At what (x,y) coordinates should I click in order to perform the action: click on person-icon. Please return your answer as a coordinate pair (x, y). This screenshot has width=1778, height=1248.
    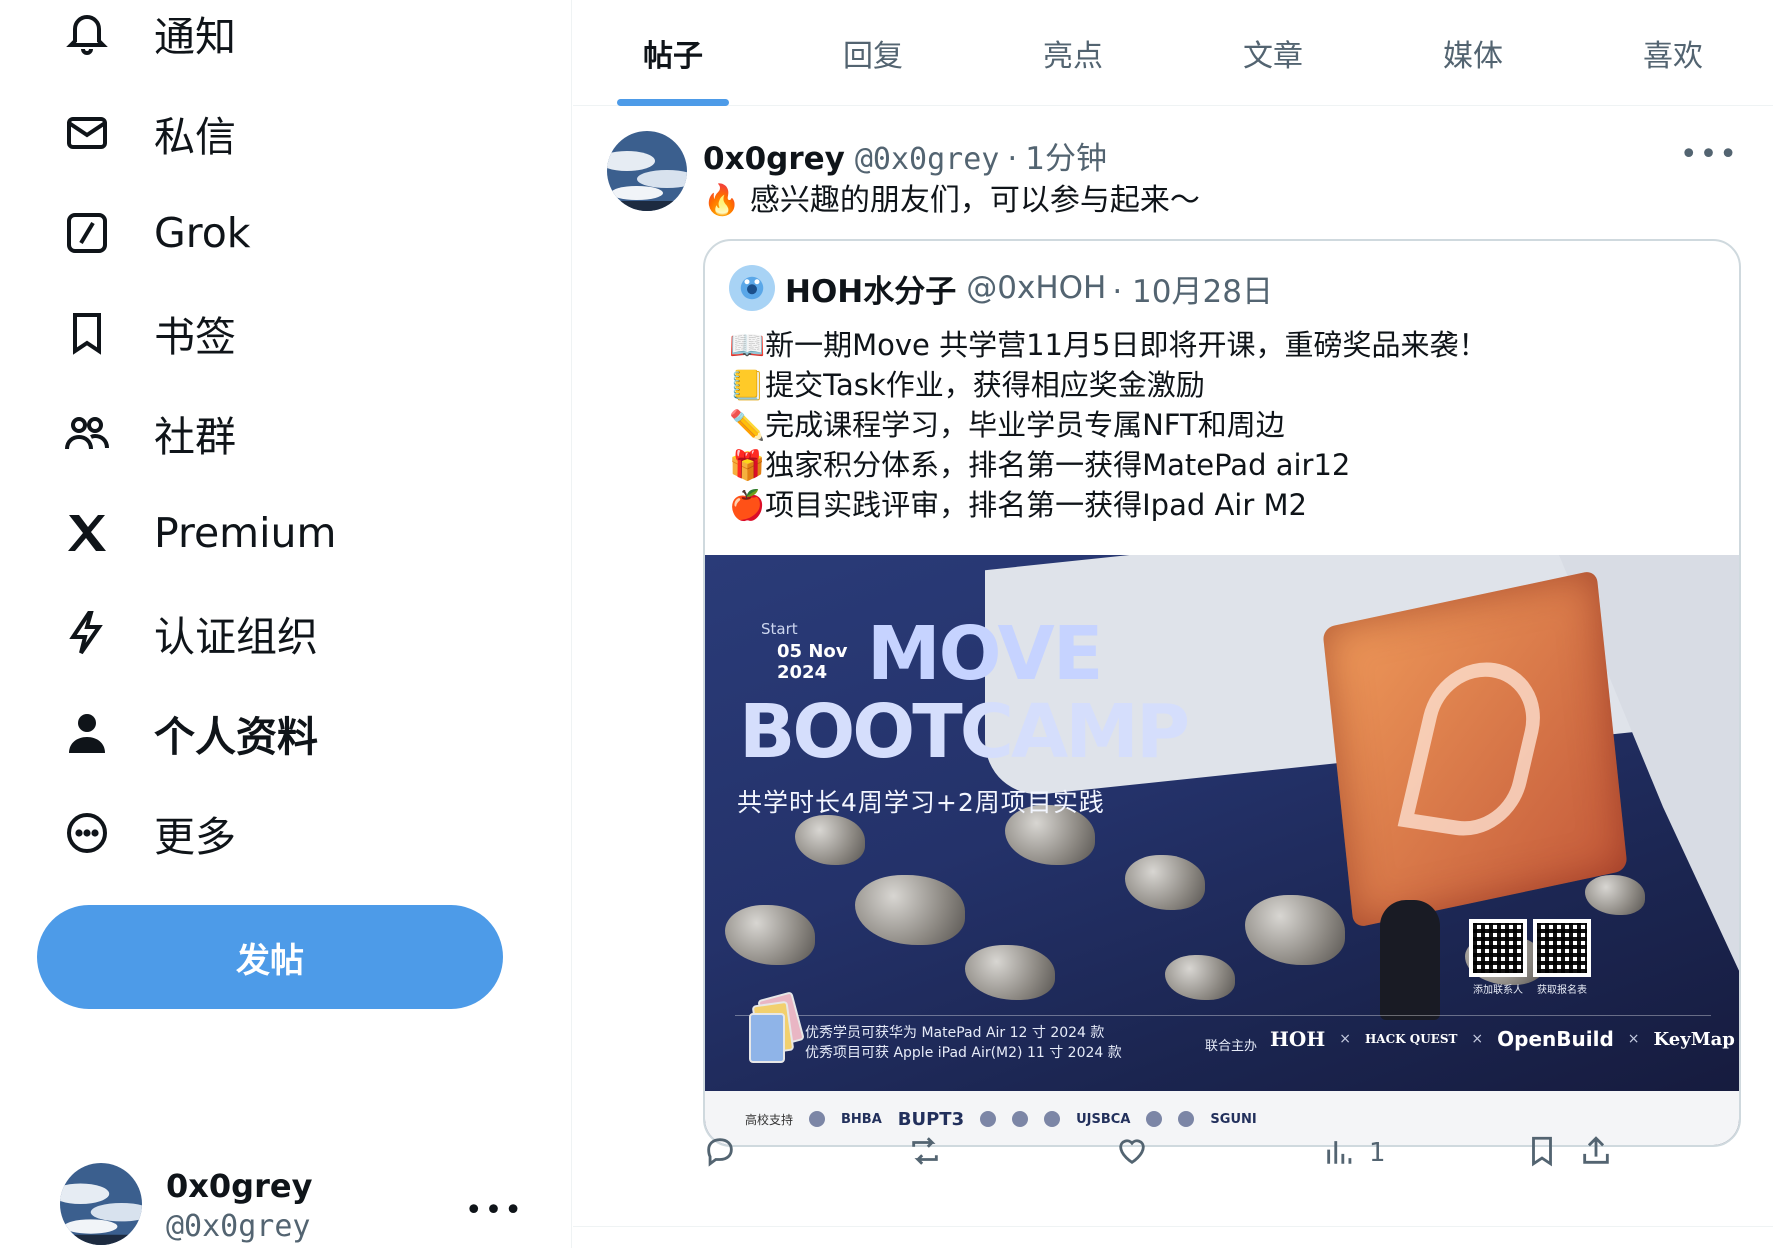
    Looking at the image, I should click on (87, 733).